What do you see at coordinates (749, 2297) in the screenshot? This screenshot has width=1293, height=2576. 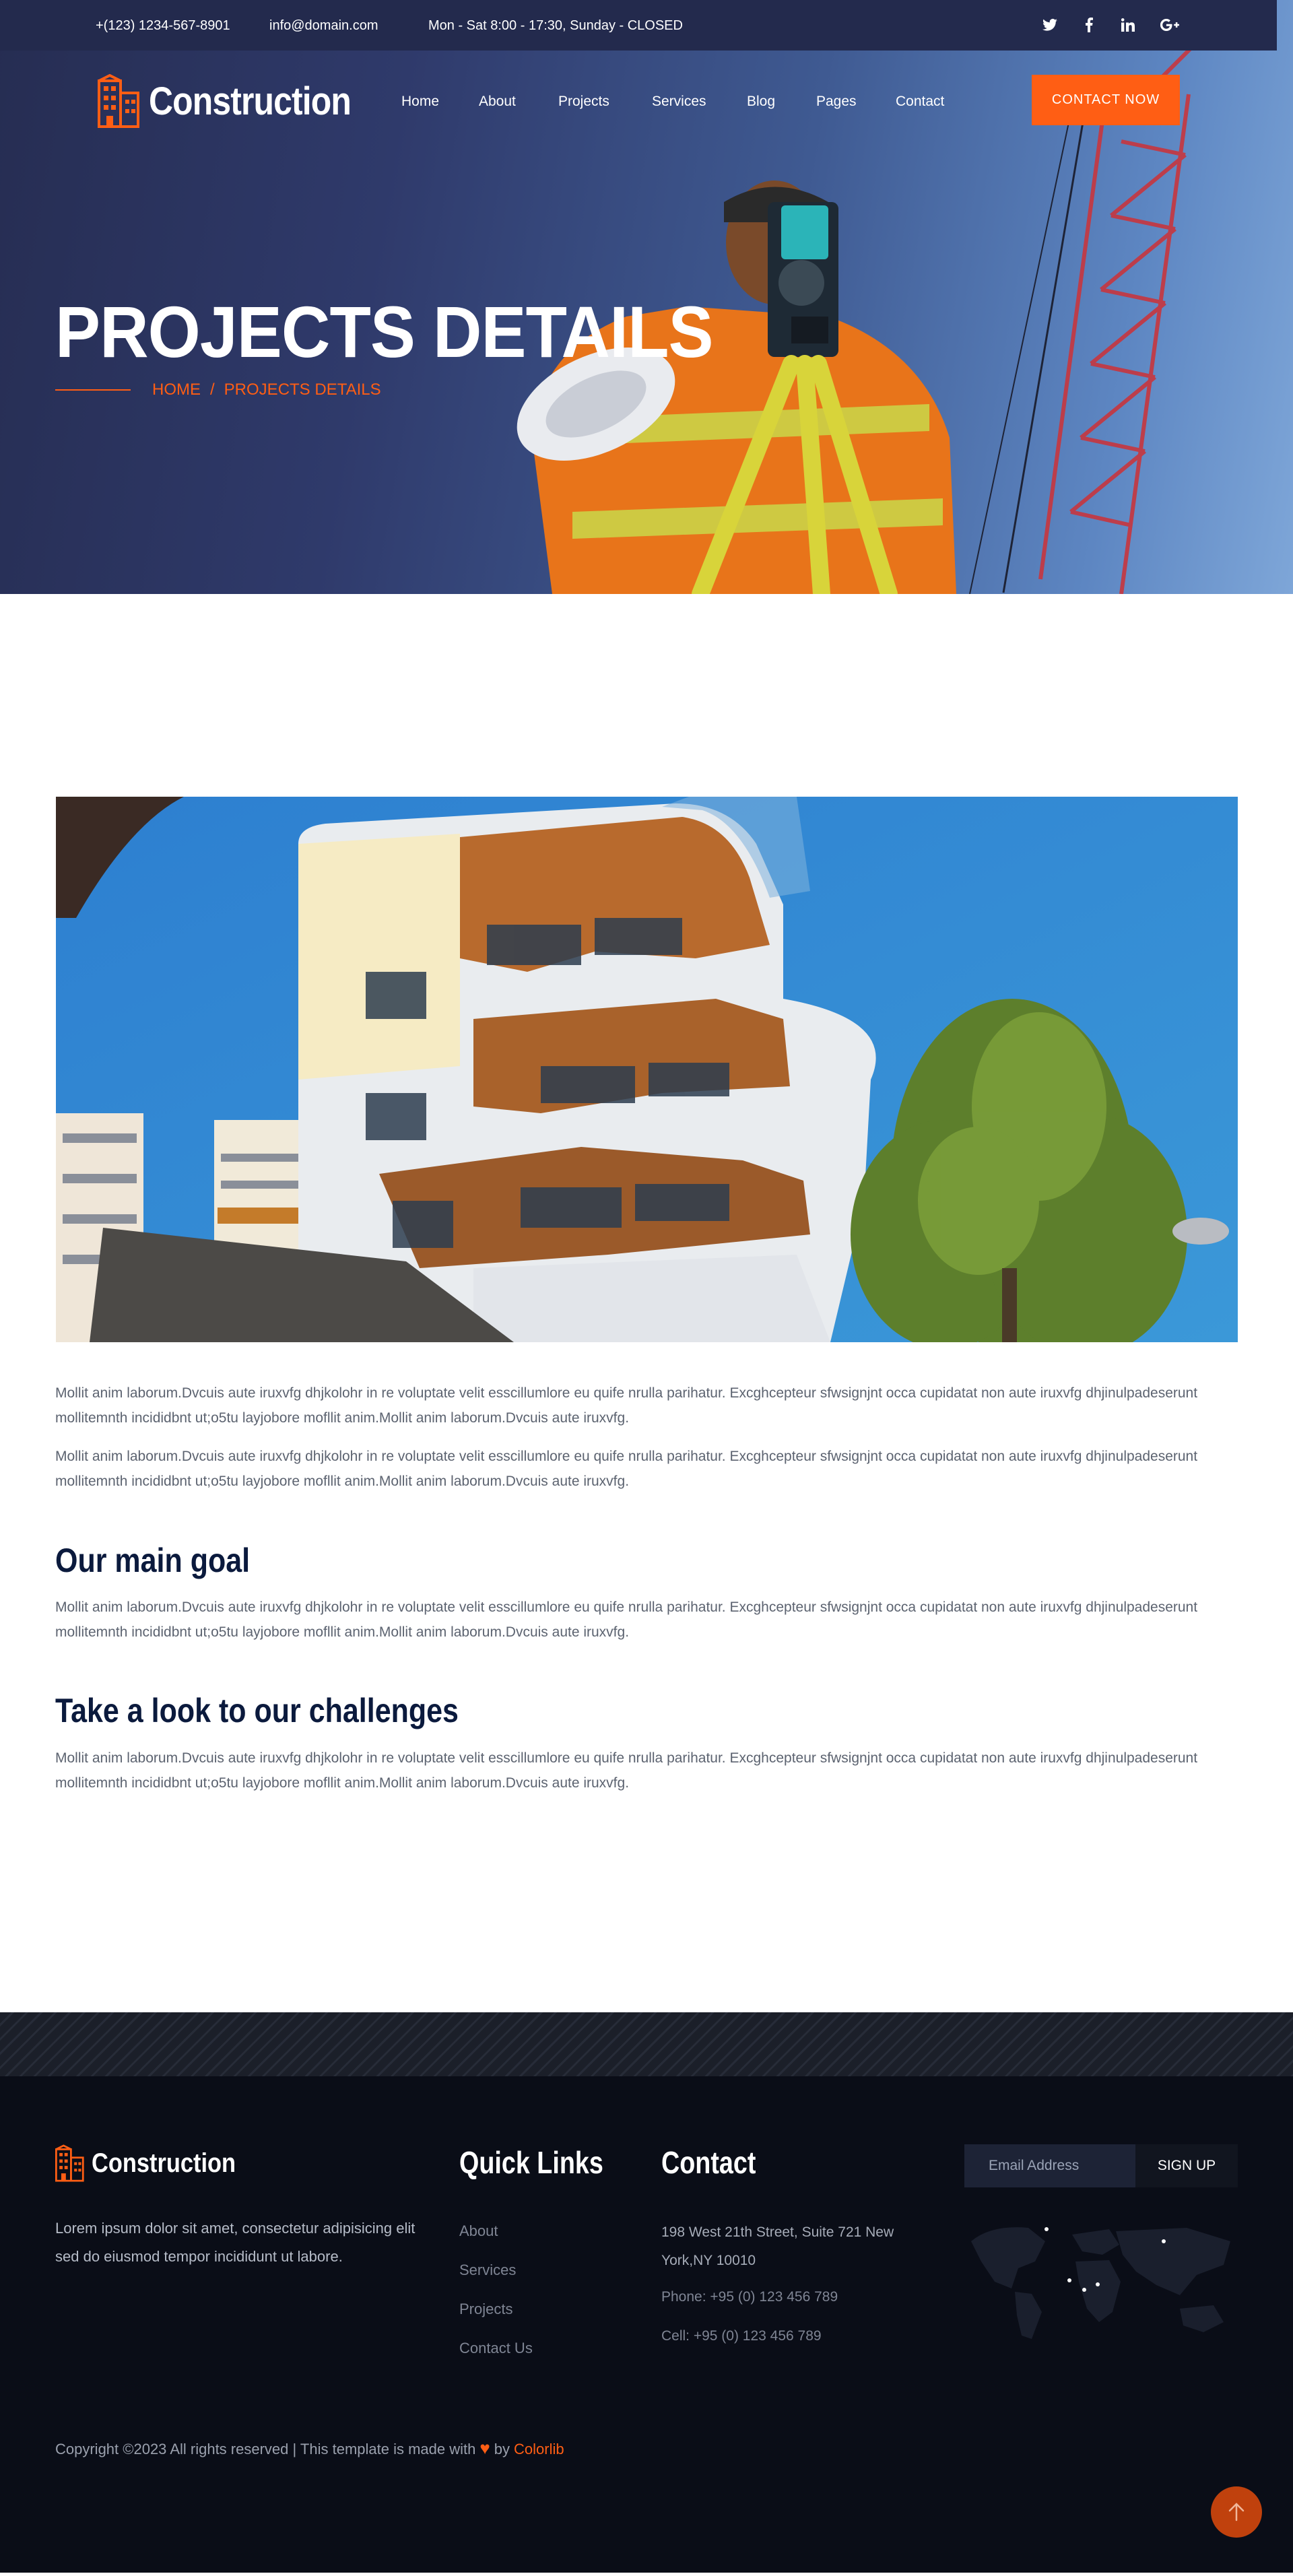 I see `contact-phone: Phone: +95 (0) 123 456 789` at bounding box center [749, 2297].